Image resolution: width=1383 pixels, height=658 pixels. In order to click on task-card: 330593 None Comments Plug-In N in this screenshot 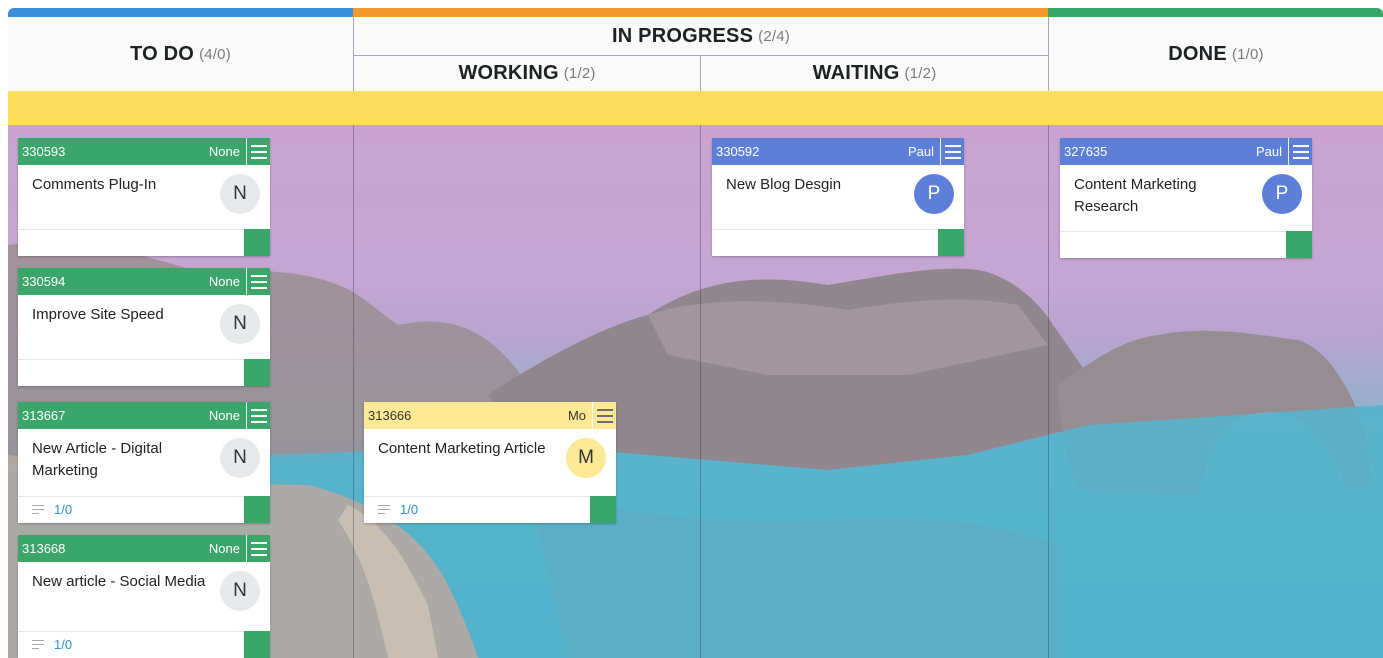, I will do `click(144, 197)`.